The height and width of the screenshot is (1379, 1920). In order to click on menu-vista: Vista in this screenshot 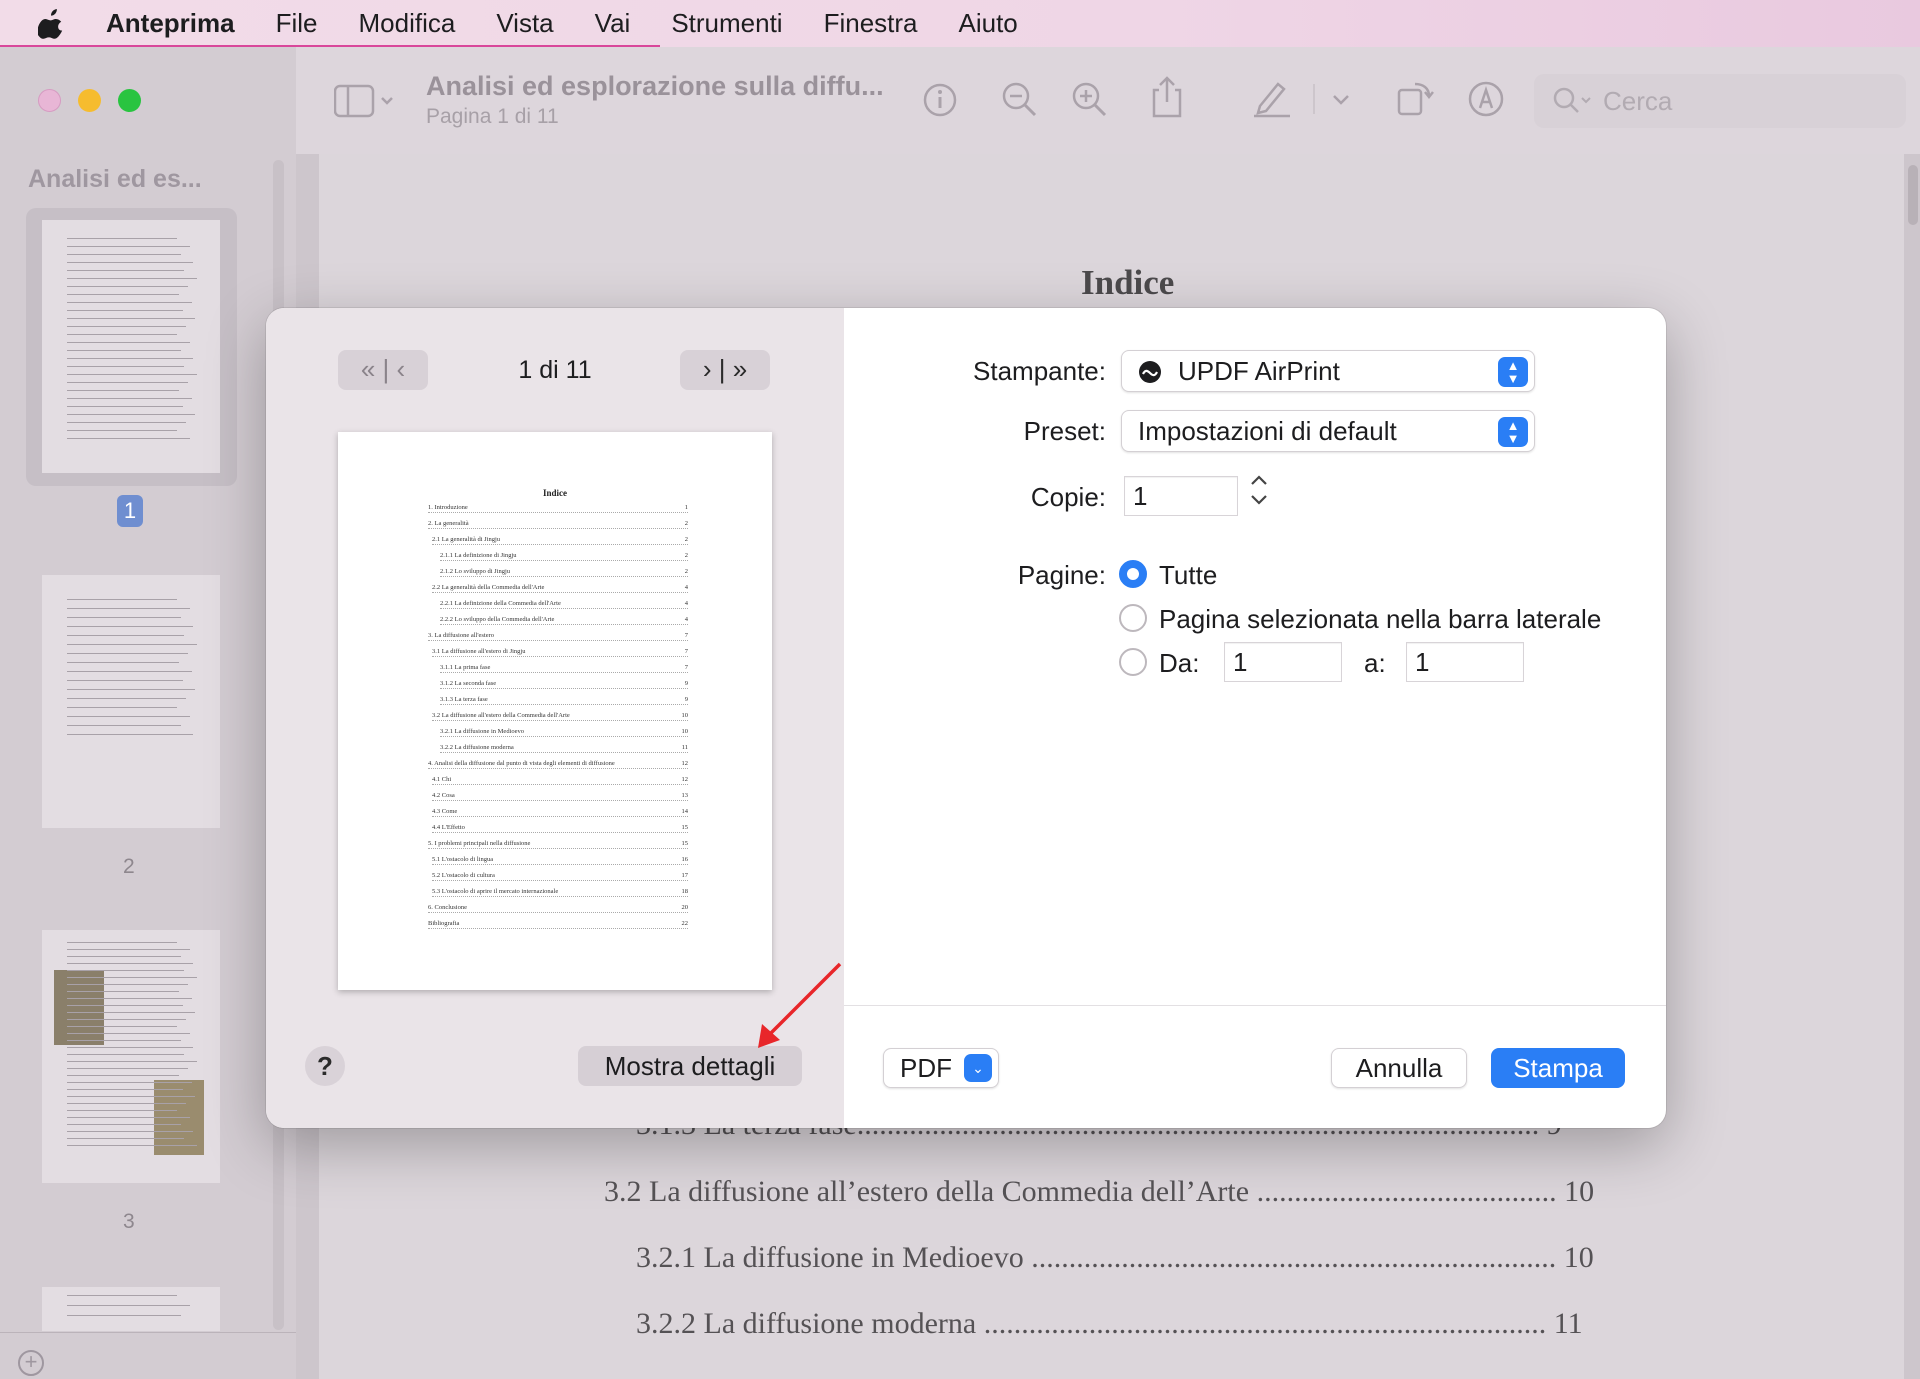, I will do `click(524, 23)`.